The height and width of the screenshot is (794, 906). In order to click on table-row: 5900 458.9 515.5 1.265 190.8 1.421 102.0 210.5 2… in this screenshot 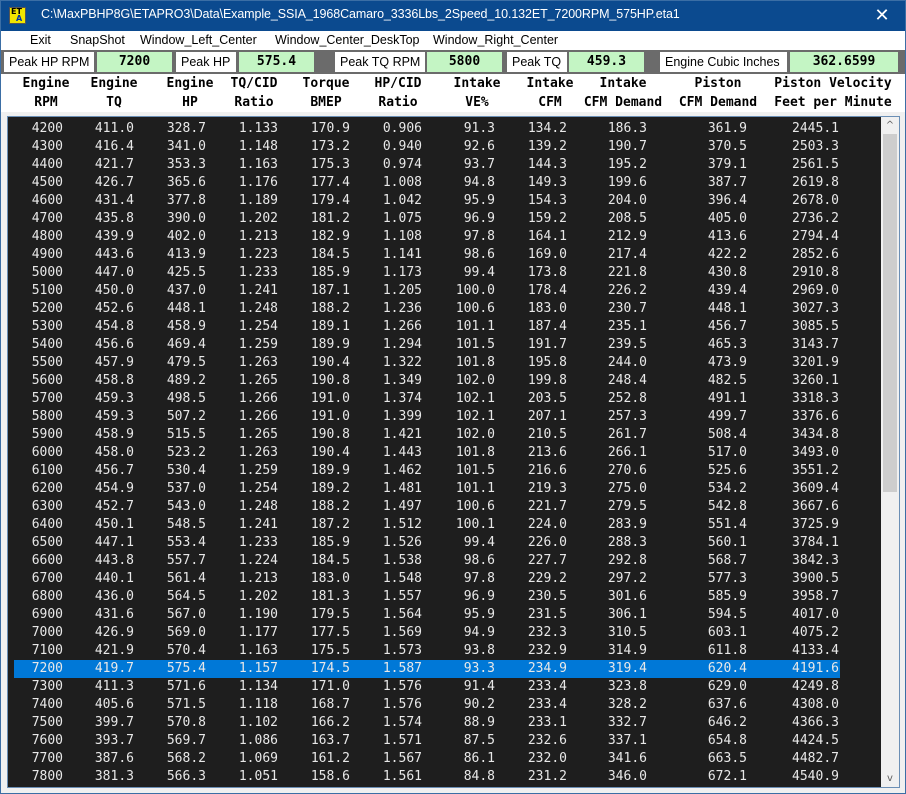, I will do `click(444, 435)`.